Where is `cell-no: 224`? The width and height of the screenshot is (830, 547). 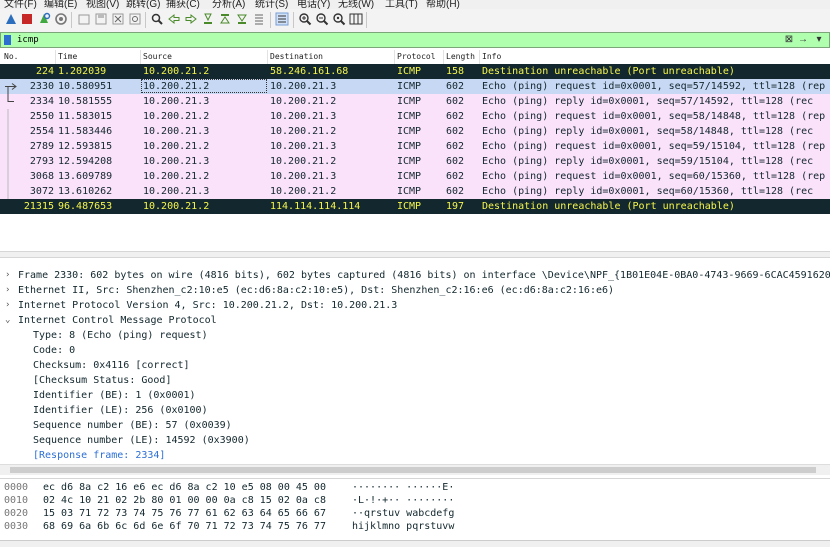
cell-no: 224 is located at coordinates (44, 71).